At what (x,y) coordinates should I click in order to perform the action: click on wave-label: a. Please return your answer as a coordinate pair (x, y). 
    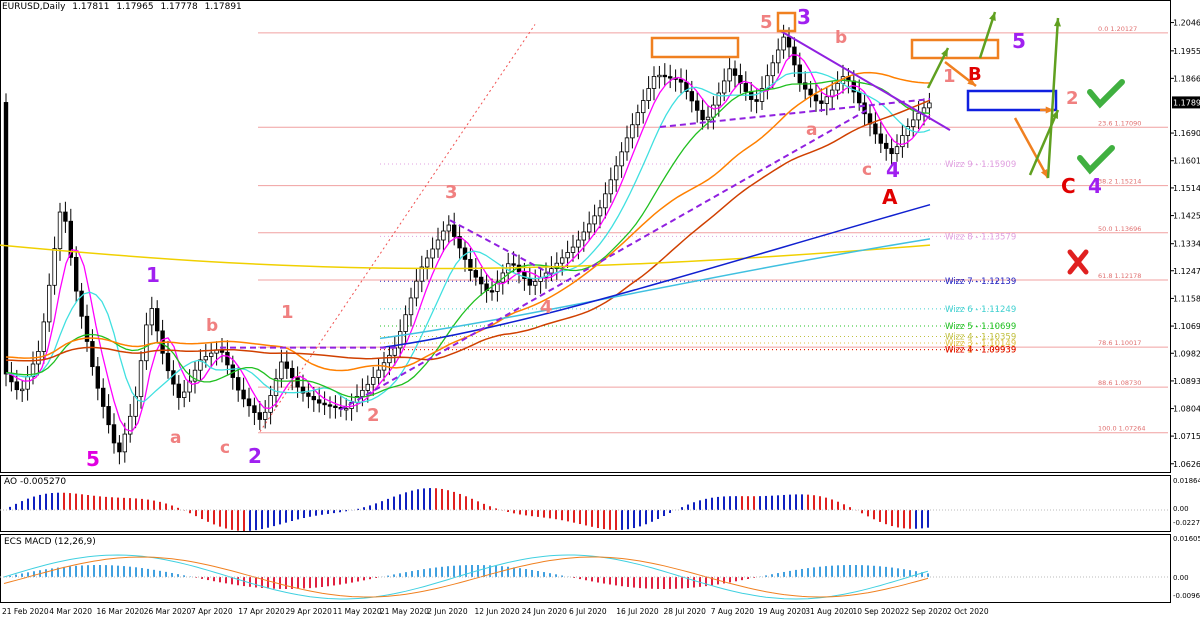
    Looking at the image, I should click on (811, 130).